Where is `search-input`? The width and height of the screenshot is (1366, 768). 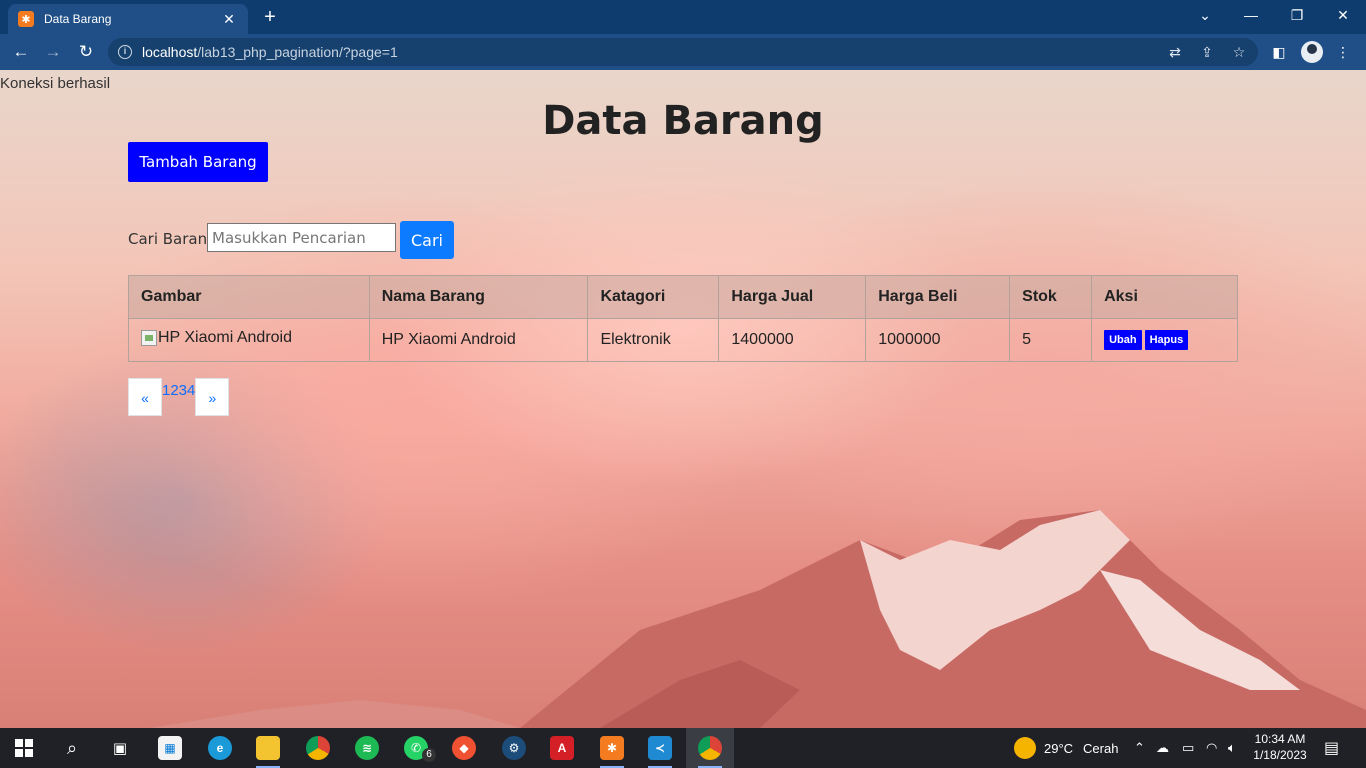
search-input is located at coordinates (301, 237).